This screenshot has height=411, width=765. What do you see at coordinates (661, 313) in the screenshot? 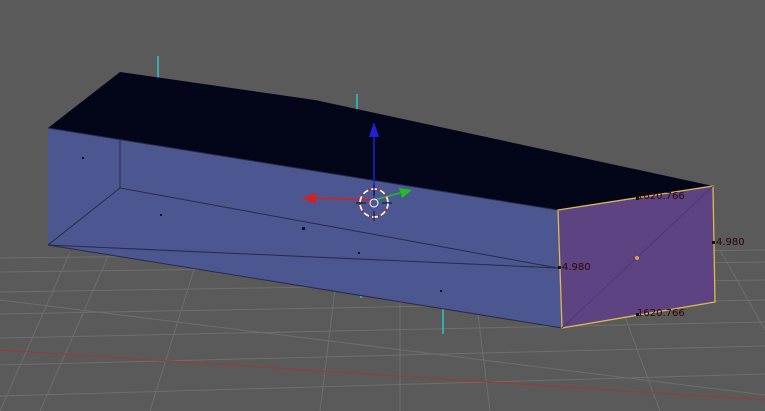
I see `edge-length-bottom-label: 1620.766` at bounding box center [661, 313].